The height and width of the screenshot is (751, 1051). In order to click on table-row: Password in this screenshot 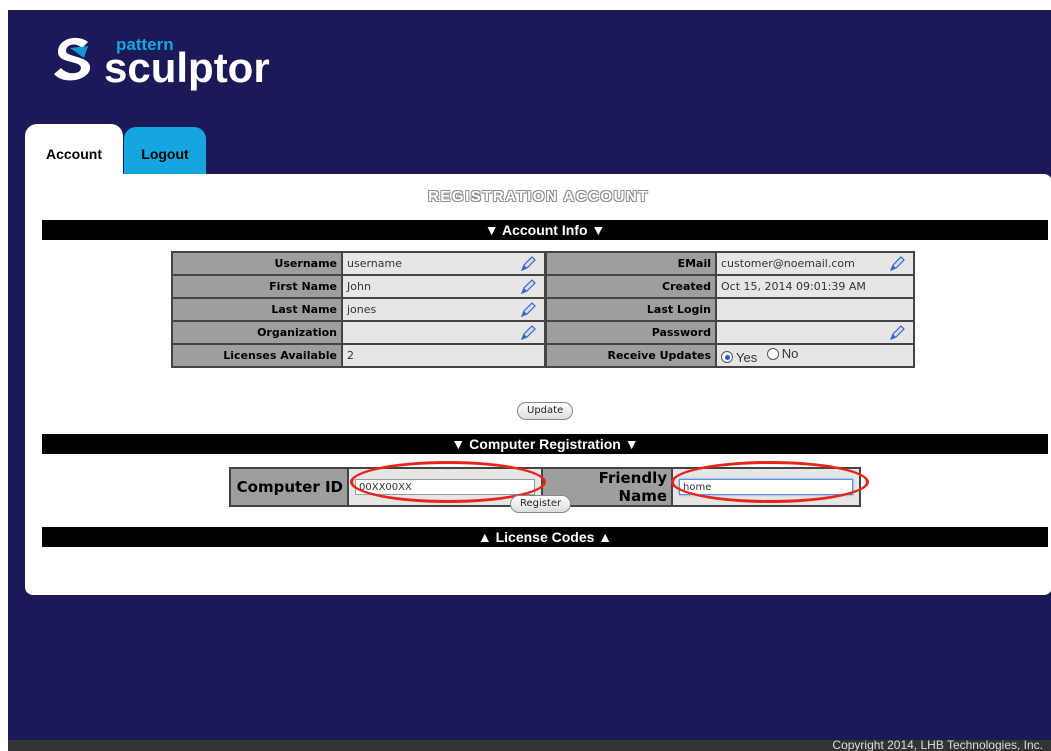, I will do `click(730, 332)`.